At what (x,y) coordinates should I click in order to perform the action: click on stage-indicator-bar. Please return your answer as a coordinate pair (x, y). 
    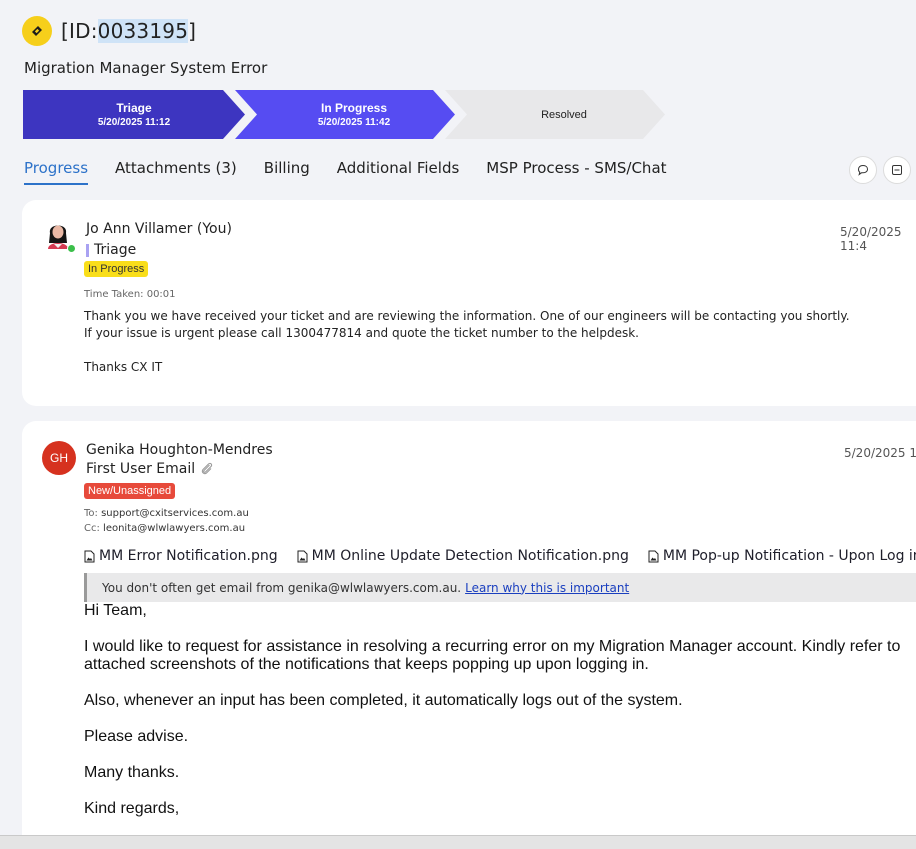
    Looking at the image, I should click on (87, 250).